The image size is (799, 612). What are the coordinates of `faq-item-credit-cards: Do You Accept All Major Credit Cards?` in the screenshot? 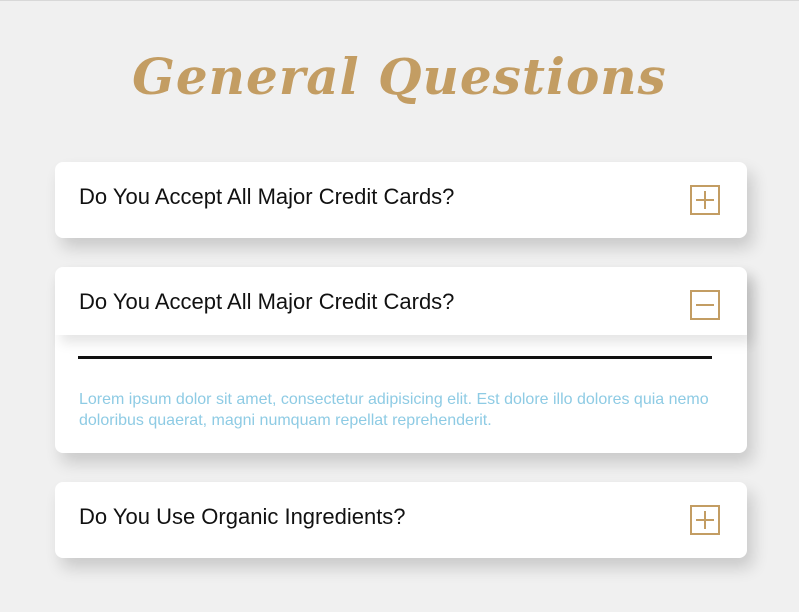 It's located at (401, 200).